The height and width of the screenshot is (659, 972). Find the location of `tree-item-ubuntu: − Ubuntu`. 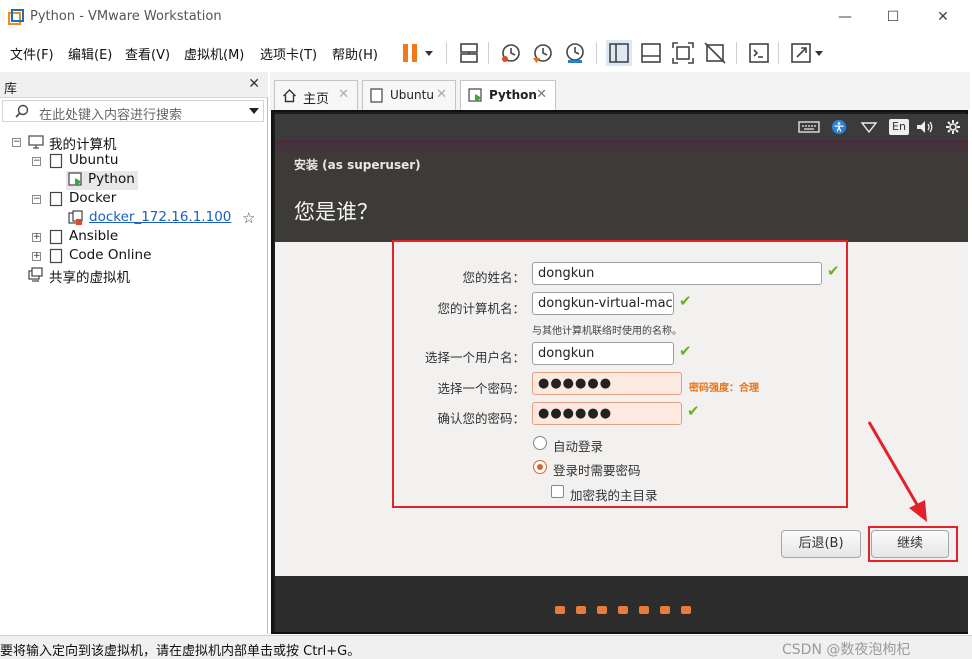

tree-item-ubuntu: − Ubuntu is located at coordinates (134, 161).